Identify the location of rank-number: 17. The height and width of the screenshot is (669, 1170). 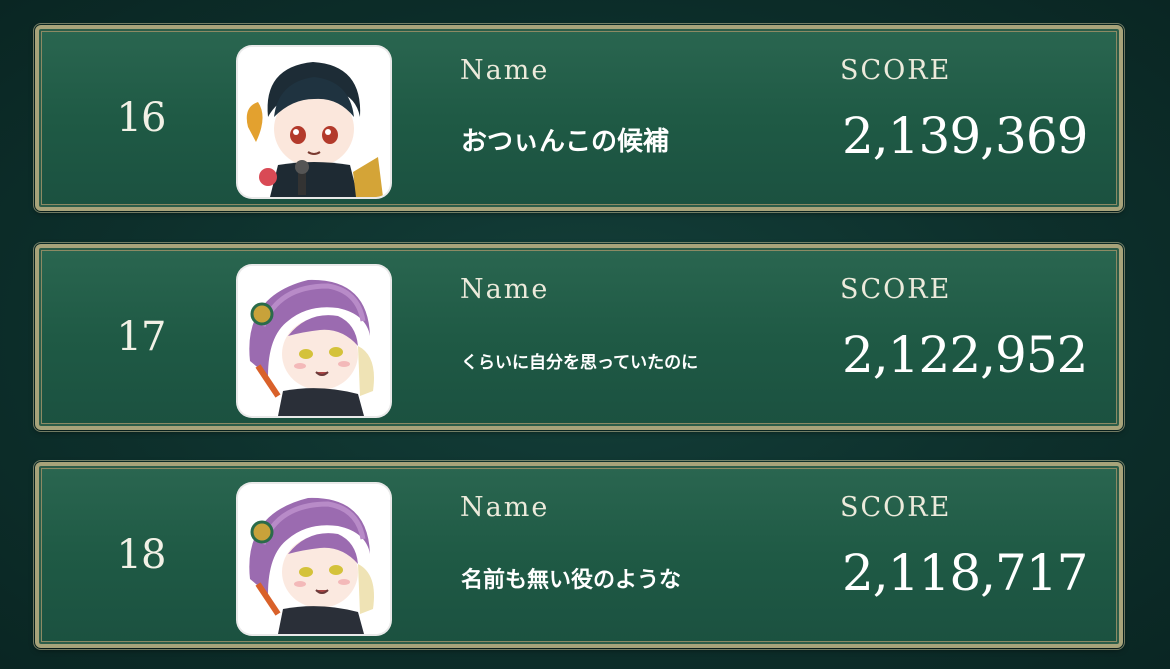
(141, 337).